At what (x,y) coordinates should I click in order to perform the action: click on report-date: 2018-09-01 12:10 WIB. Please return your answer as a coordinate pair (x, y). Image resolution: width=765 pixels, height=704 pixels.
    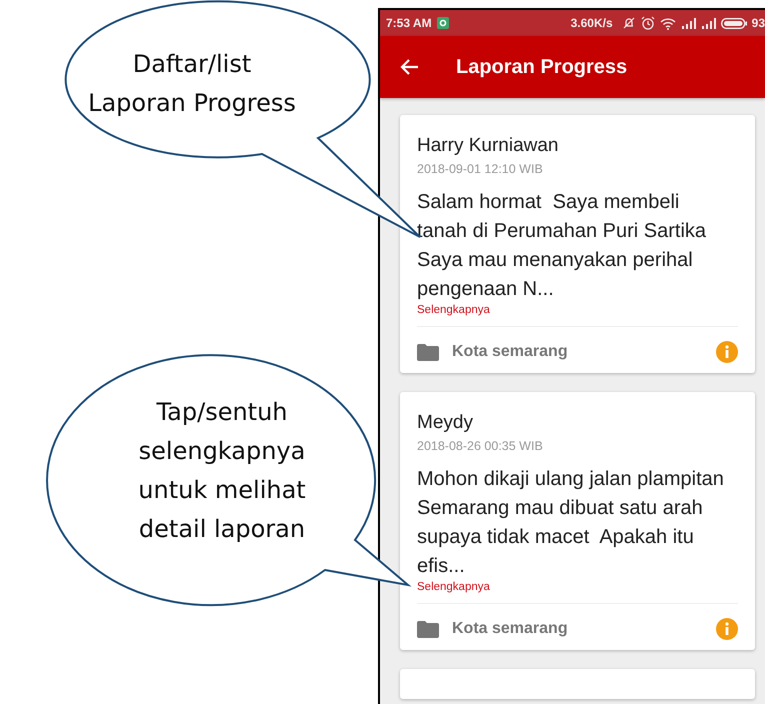
    Looking at the image, I should click on (480, 169).